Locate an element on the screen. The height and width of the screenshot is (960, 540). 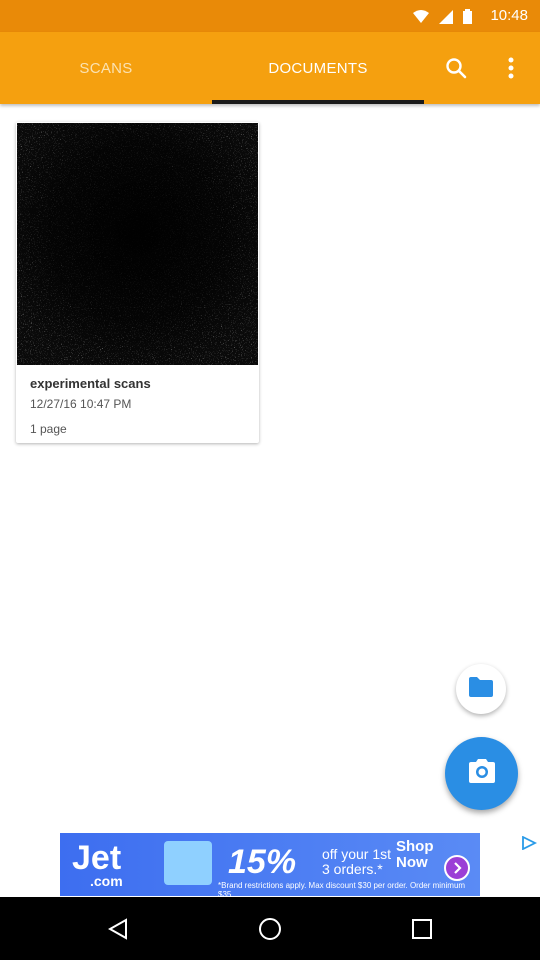
status-icons is located at coordinates (442, 19).